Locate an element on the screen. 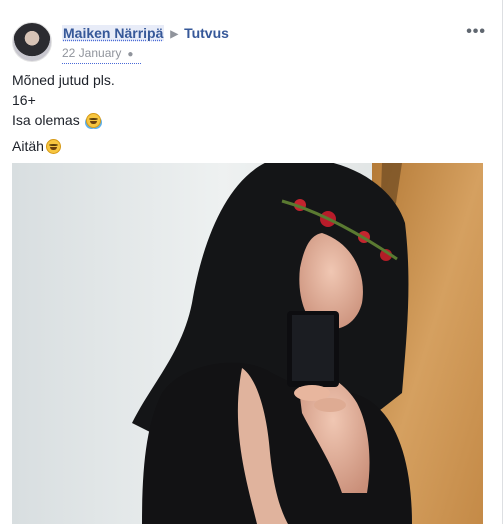 The height and width of the screenshot is (524, 503). post-line: Mõned jutud pls. is located at coordinates (63, 80).